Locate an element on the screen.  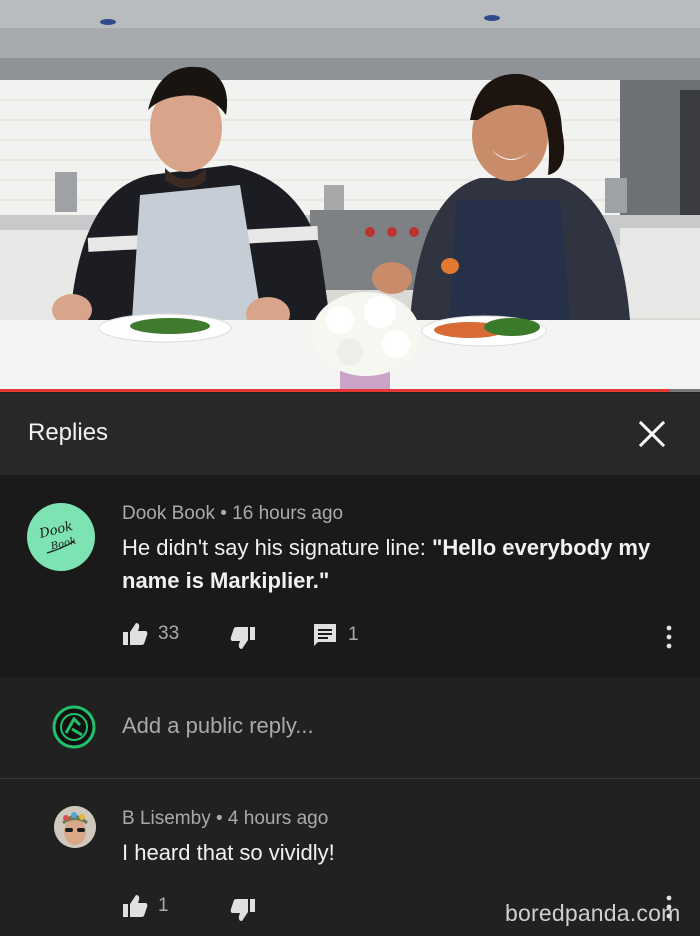
like-count: 33 is located at coordinates (169, 633).